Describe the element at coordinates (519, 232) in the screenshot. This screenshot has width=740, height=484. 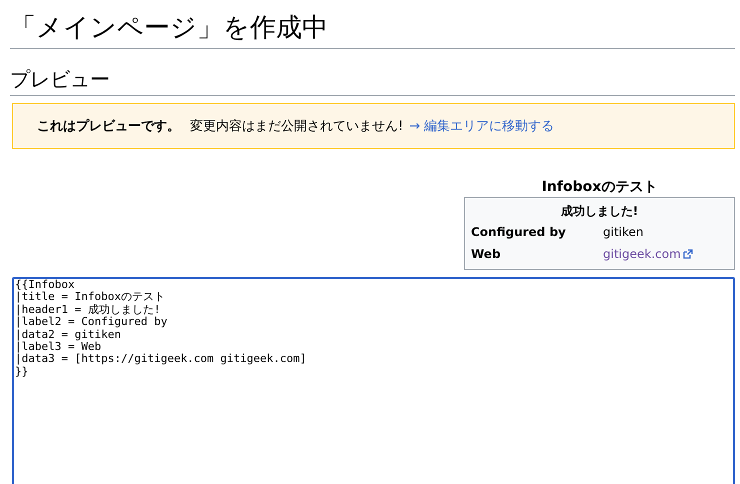
I see `infobox-label: Configured by` at that location.